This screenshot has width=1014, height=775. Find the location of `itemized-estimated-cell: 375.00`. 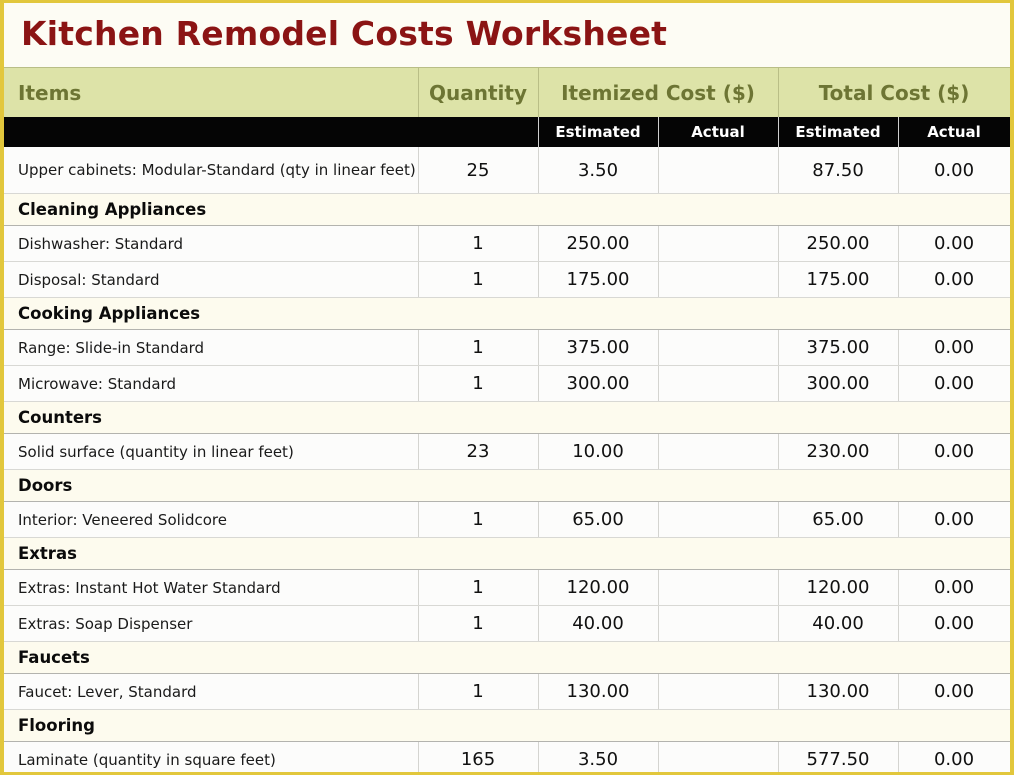

itemized-estimated-cell: 375.00 is located at coordinates (598, 347).